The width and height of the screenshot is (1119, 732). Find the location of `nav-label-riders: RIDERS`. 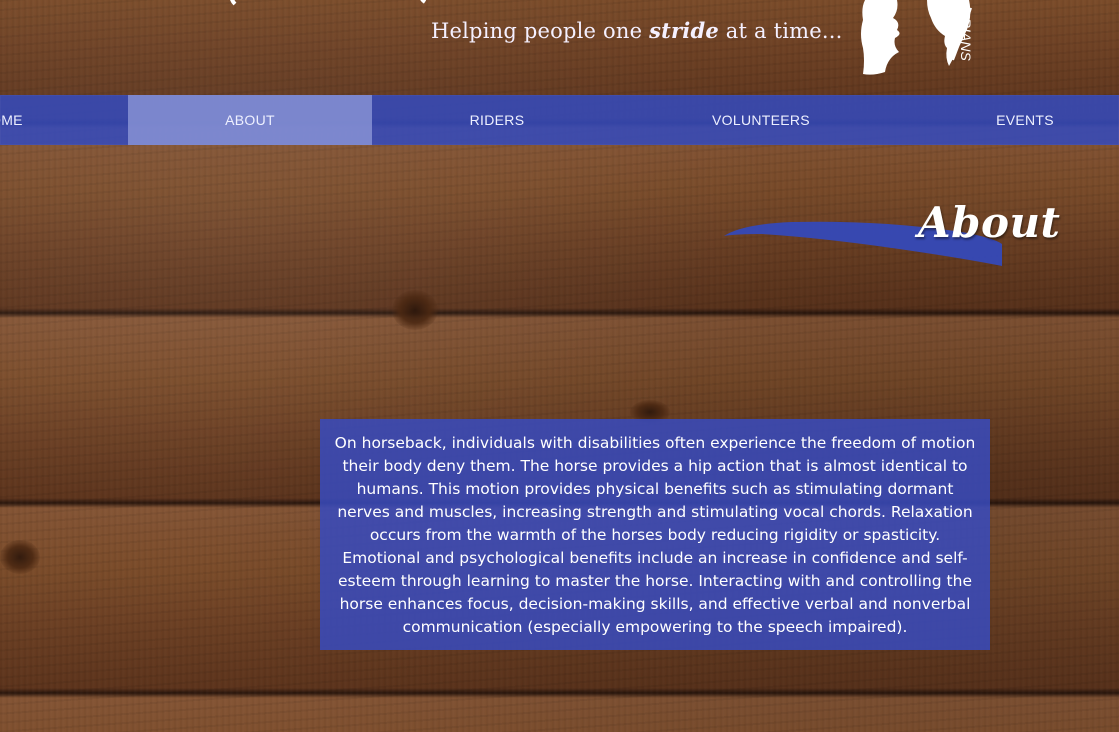

nav-label-riders: RIDERS is located at coordinates (497, 120).